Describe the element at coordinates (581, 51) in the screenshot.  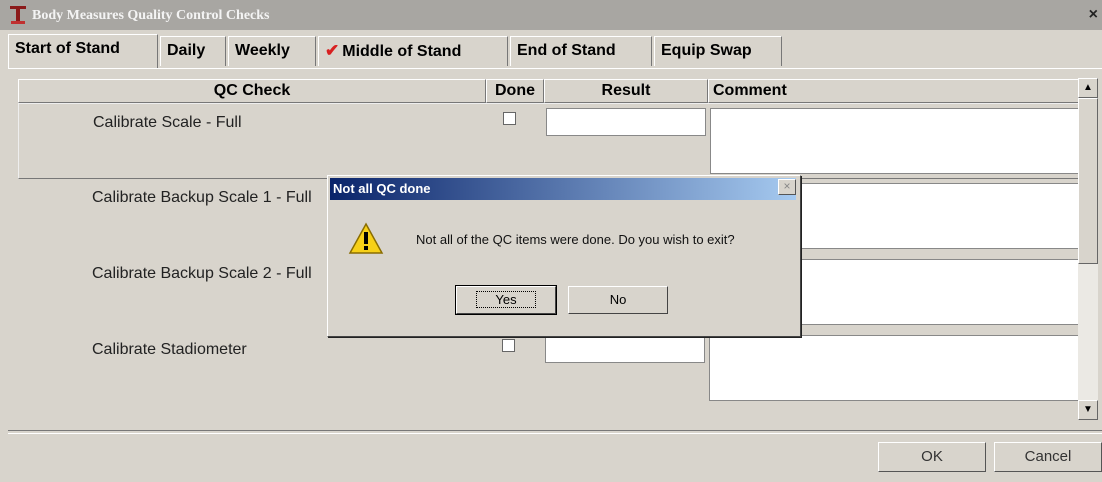
I see `tab-end-of-stand: End of Stand` at that location.